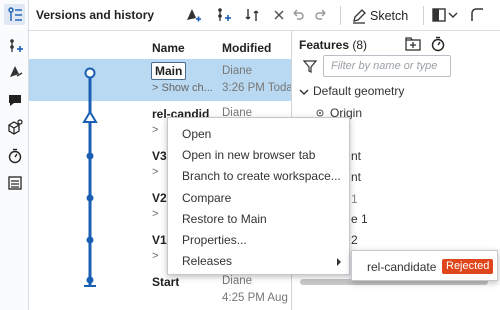 This screenshot has width=500, height=310. I want to click on sketch-button: Sketch, so click(379, 15).